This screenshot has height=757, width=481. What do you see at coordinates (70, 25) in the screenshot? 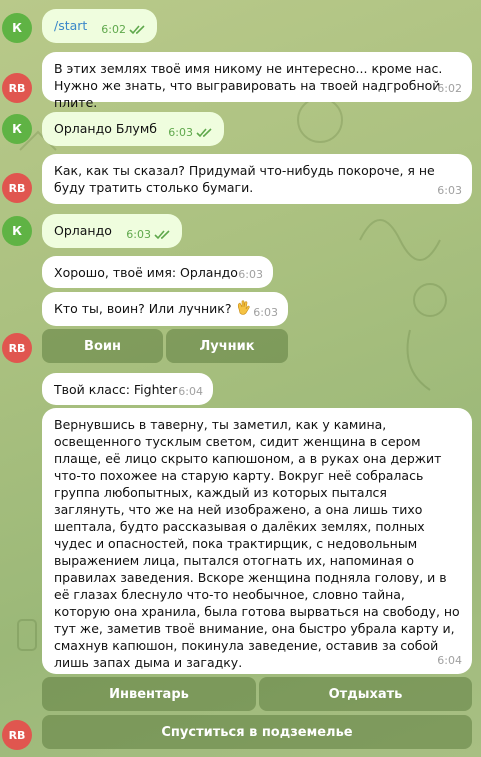
I see `command-link: /start` at bounding box center [70, 25].